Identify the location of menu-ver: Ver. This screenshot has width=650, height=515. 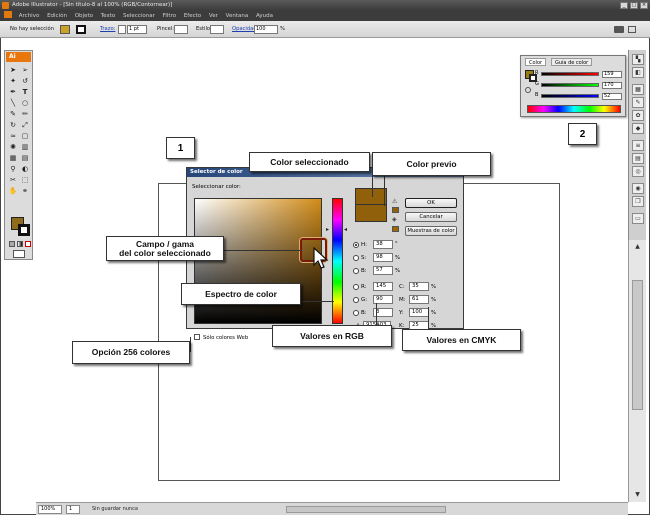
(213, 16).